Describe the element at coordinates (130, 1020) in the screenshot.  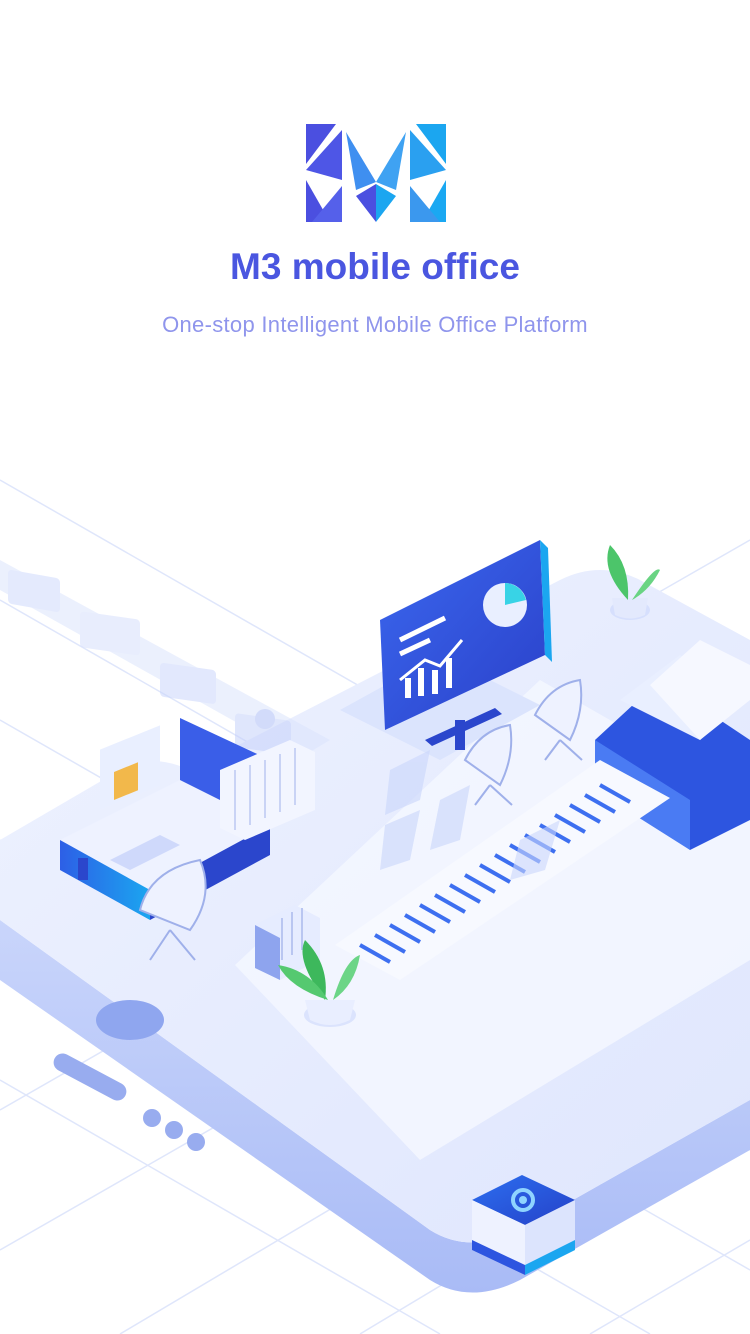
I see `home-button` at that location.